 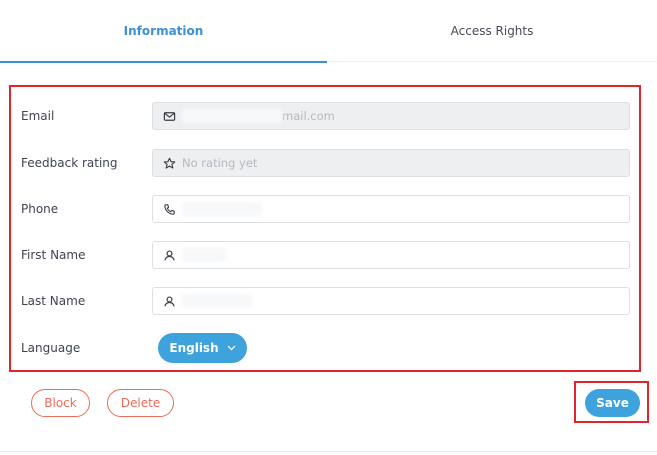 I want to click on language-select: English, so click(x=202, y=348).